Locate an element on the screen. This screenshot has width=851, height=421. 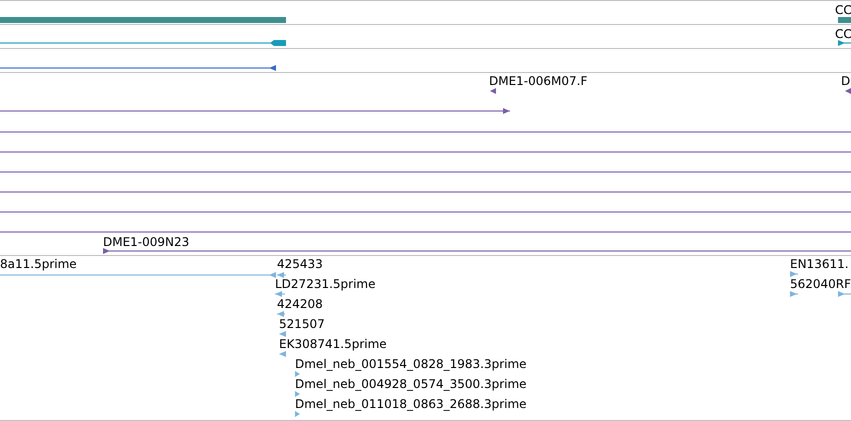
feature-label: 562040RF is located at coordinates (820, 284).